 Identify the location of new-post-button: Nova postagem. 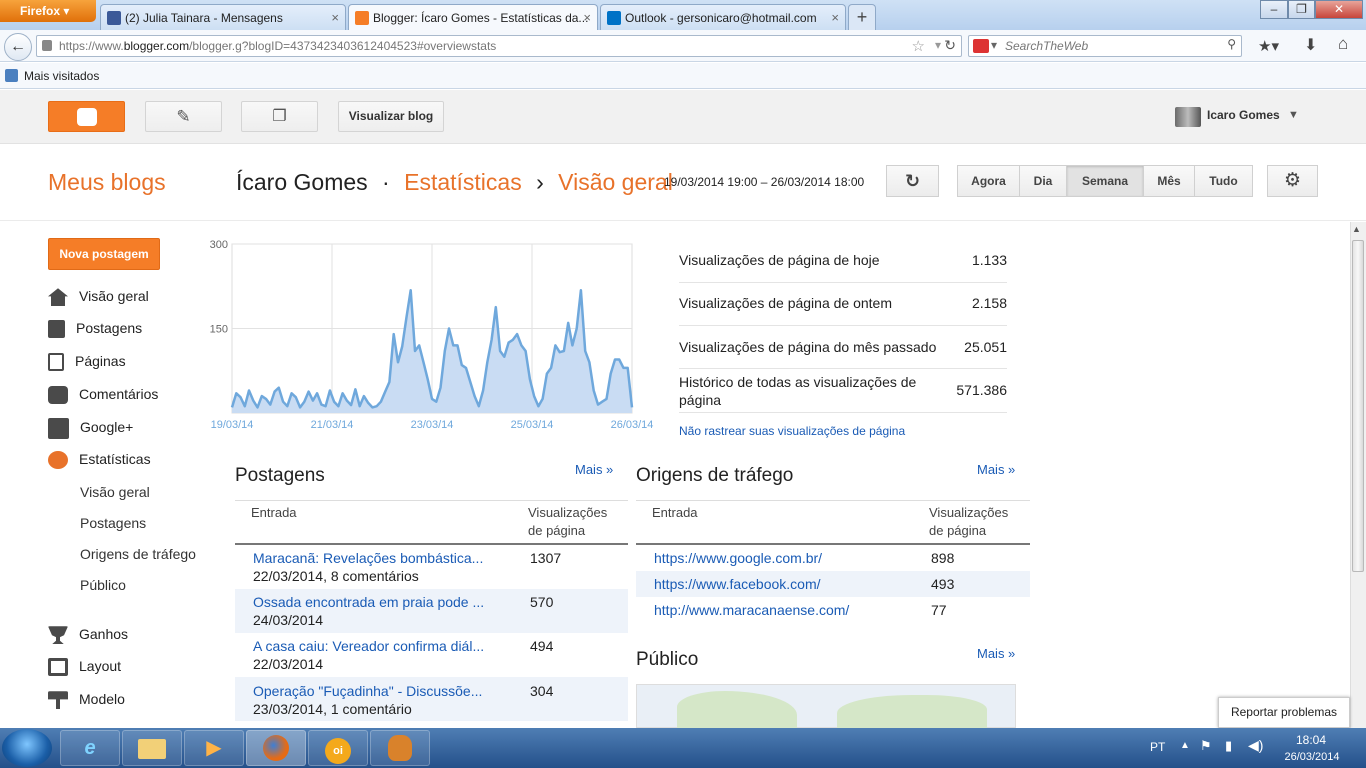
(104, 254).